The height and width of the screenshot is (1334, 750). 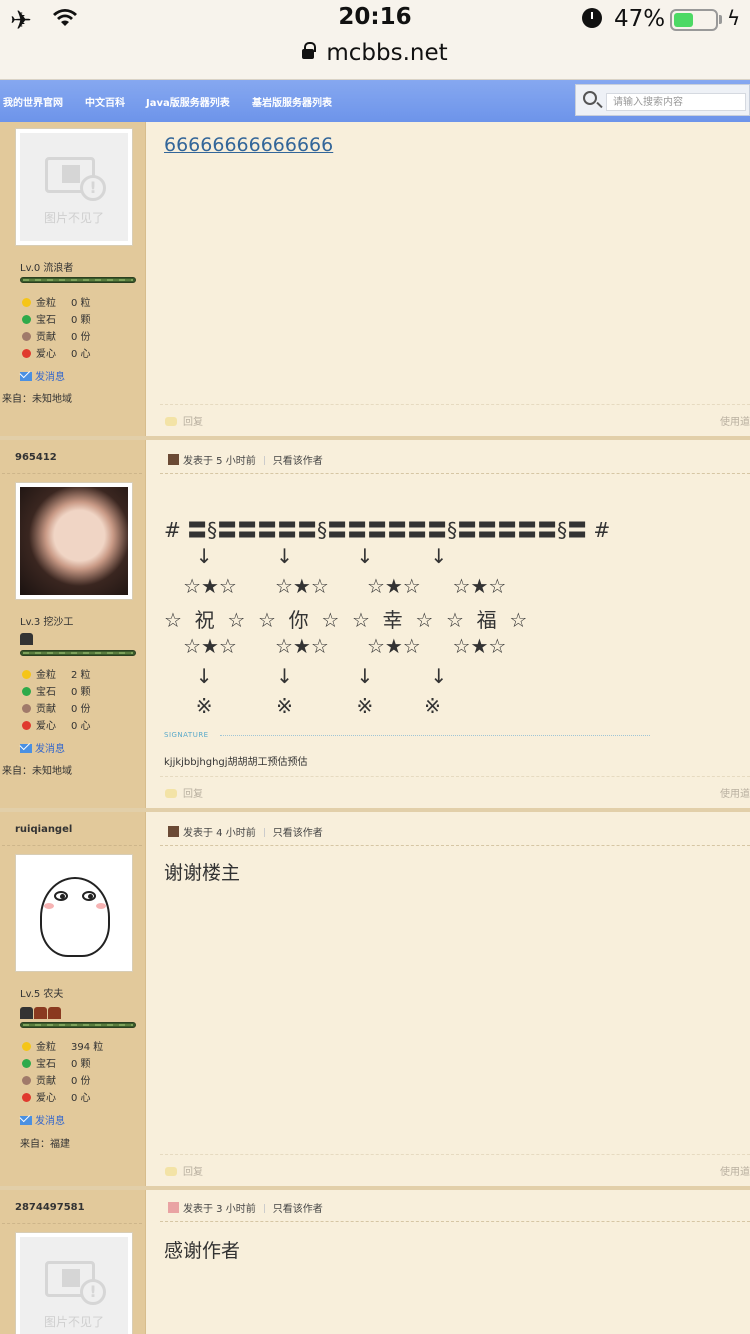 What do you see at coordinates (309, 50) in the screenshot?
I see `lock-icon` at bounding box center [309, 50].